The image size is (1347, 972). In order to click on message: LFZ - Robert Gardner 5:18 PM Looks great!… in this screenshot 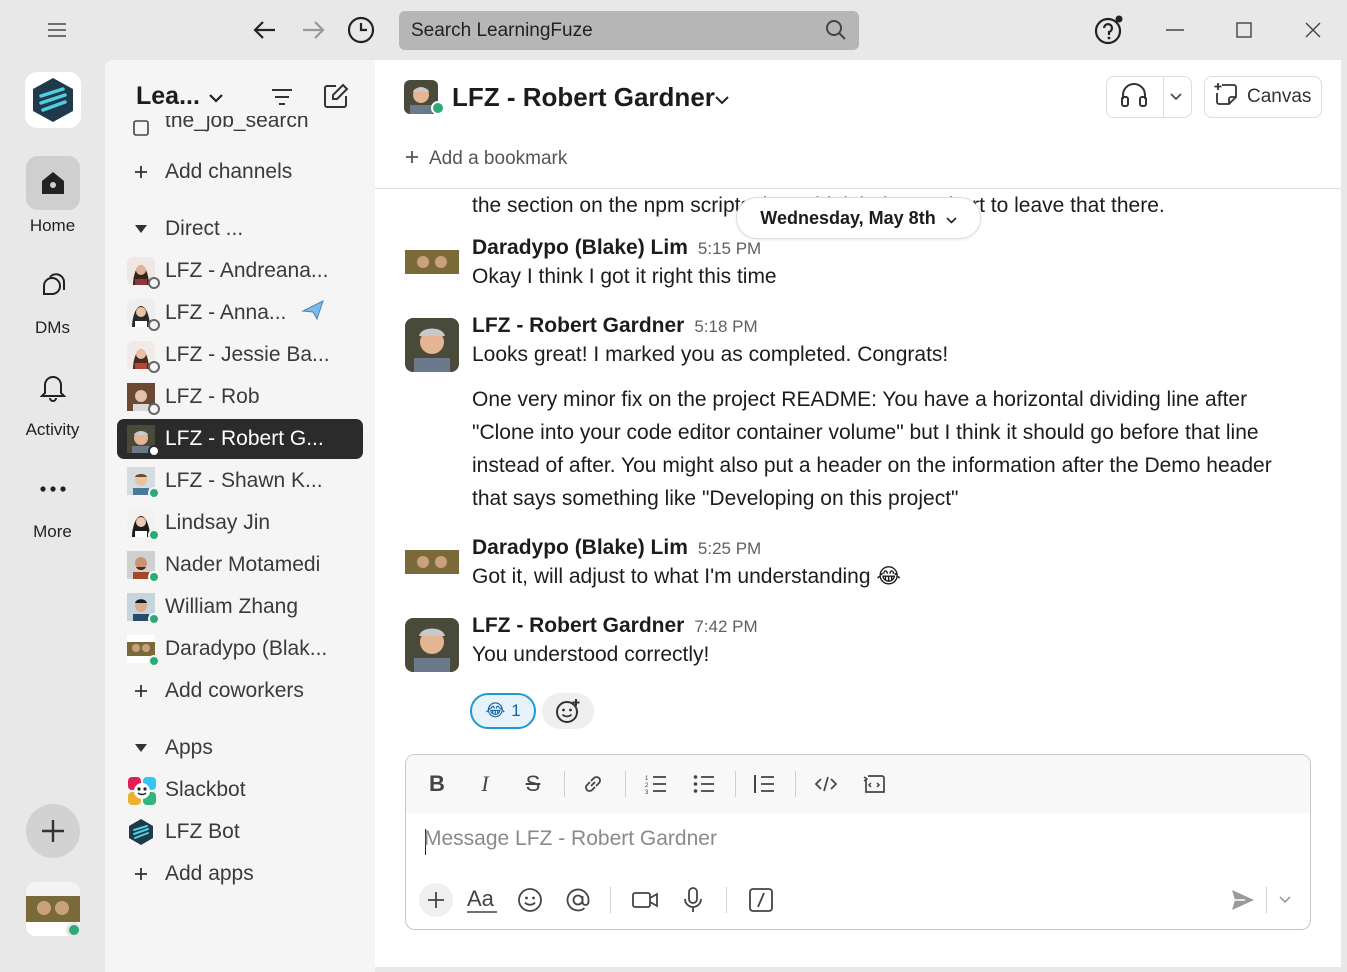, I will do `click(860, 419)`.